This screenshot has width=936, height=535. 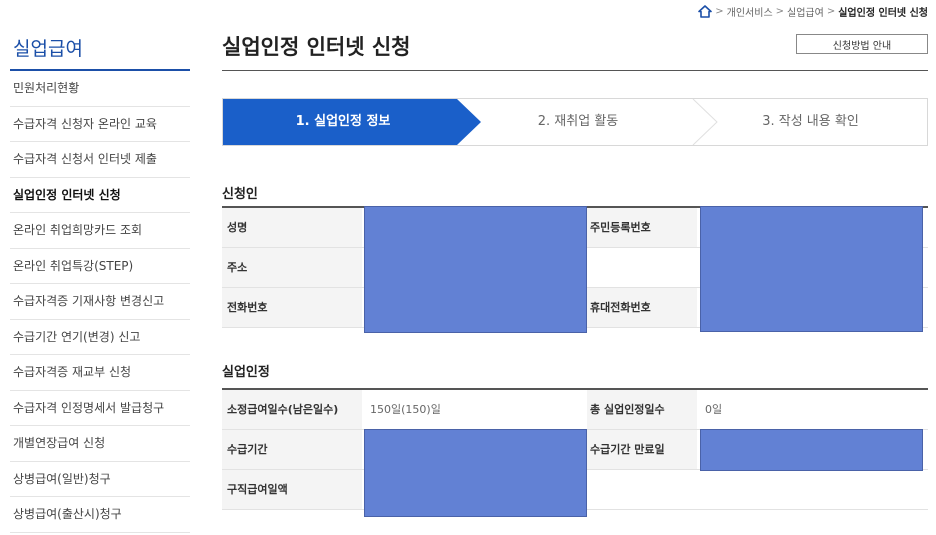 I want to click on benefit-days-value: 150일(150)일, so click(x=474, y=409).